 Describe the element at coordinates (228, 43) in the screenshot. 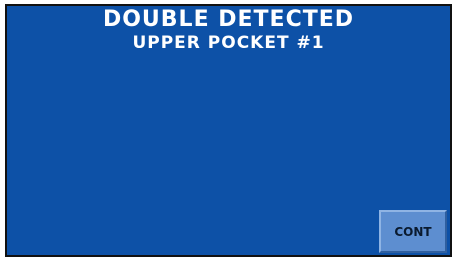

I see `alert-subtitle: UPPER POCKET #1` at that location.